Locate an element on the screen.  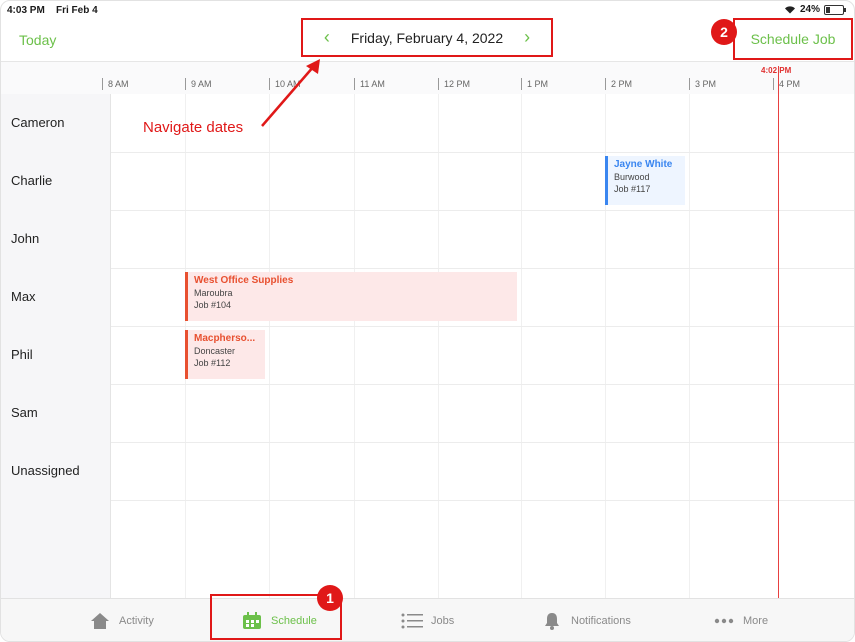
chevron-left-icon: ‹ is located at coordinates (327, 37).